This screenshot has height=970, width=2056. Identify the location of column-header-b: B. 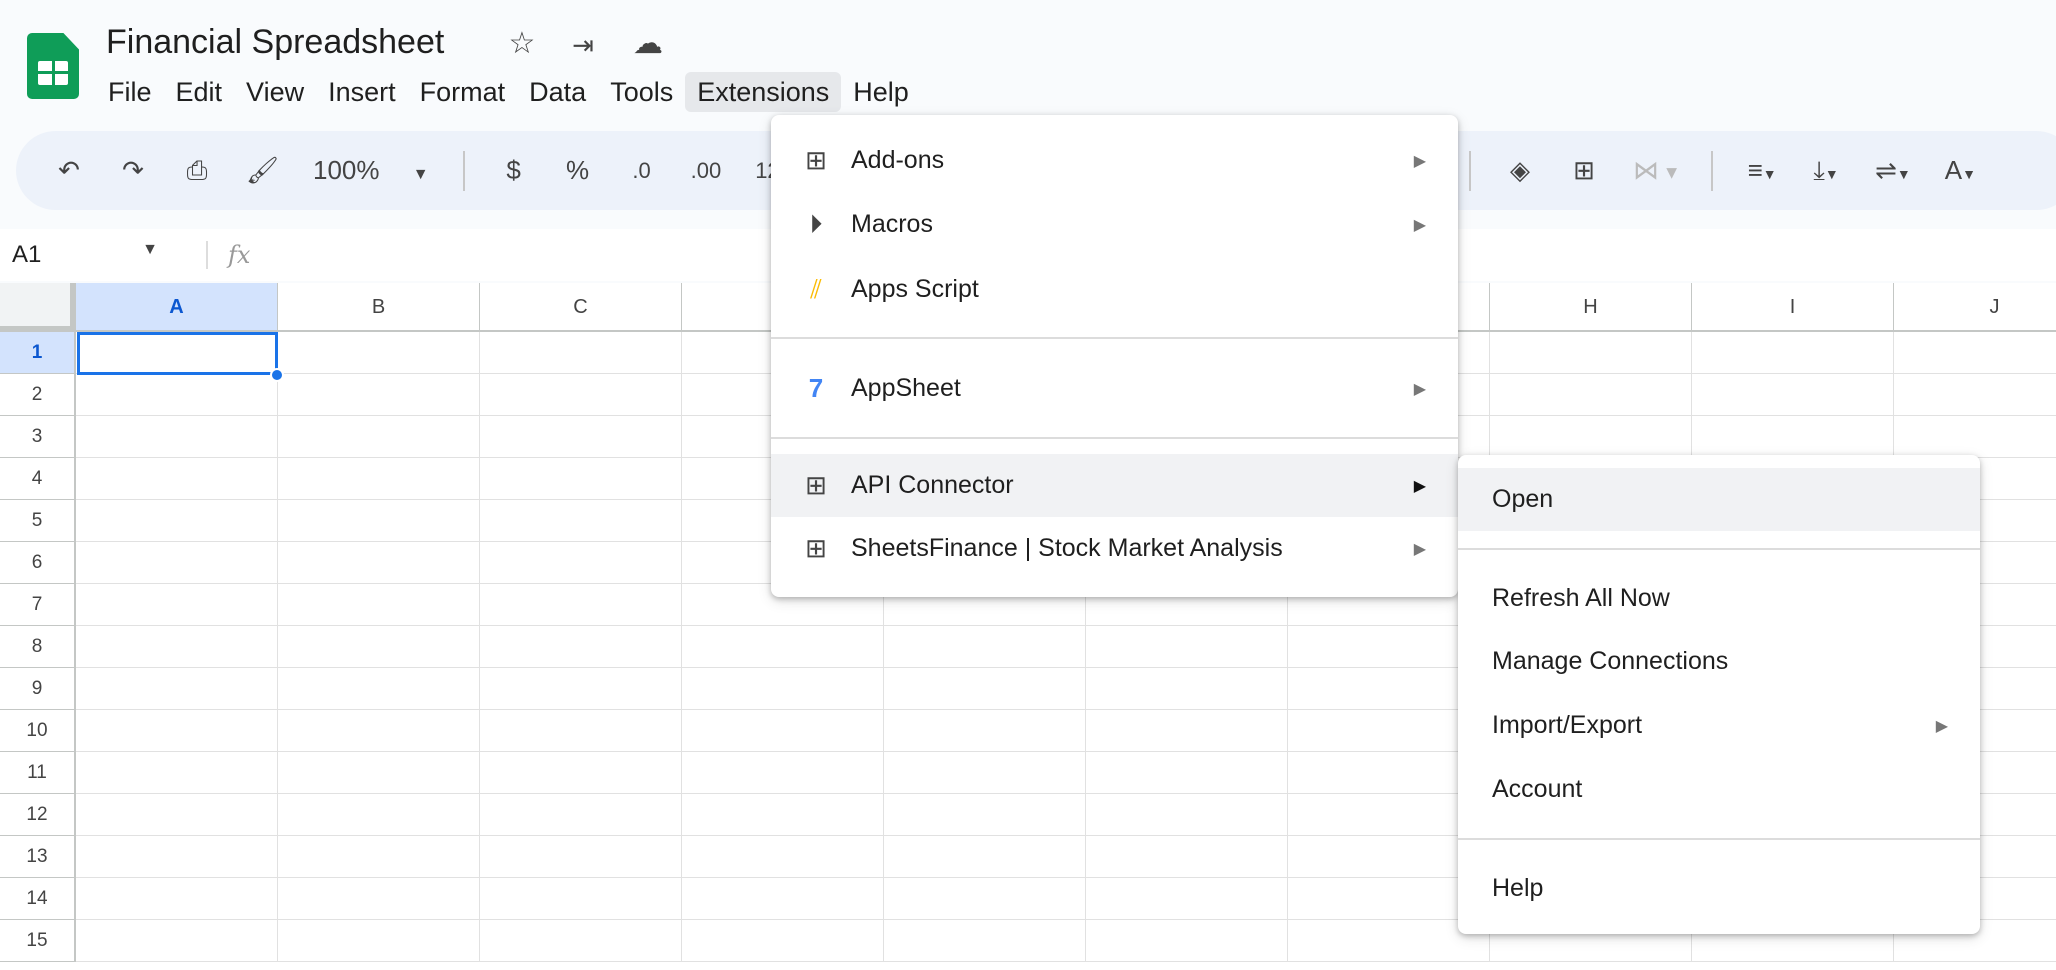
(379, 307).